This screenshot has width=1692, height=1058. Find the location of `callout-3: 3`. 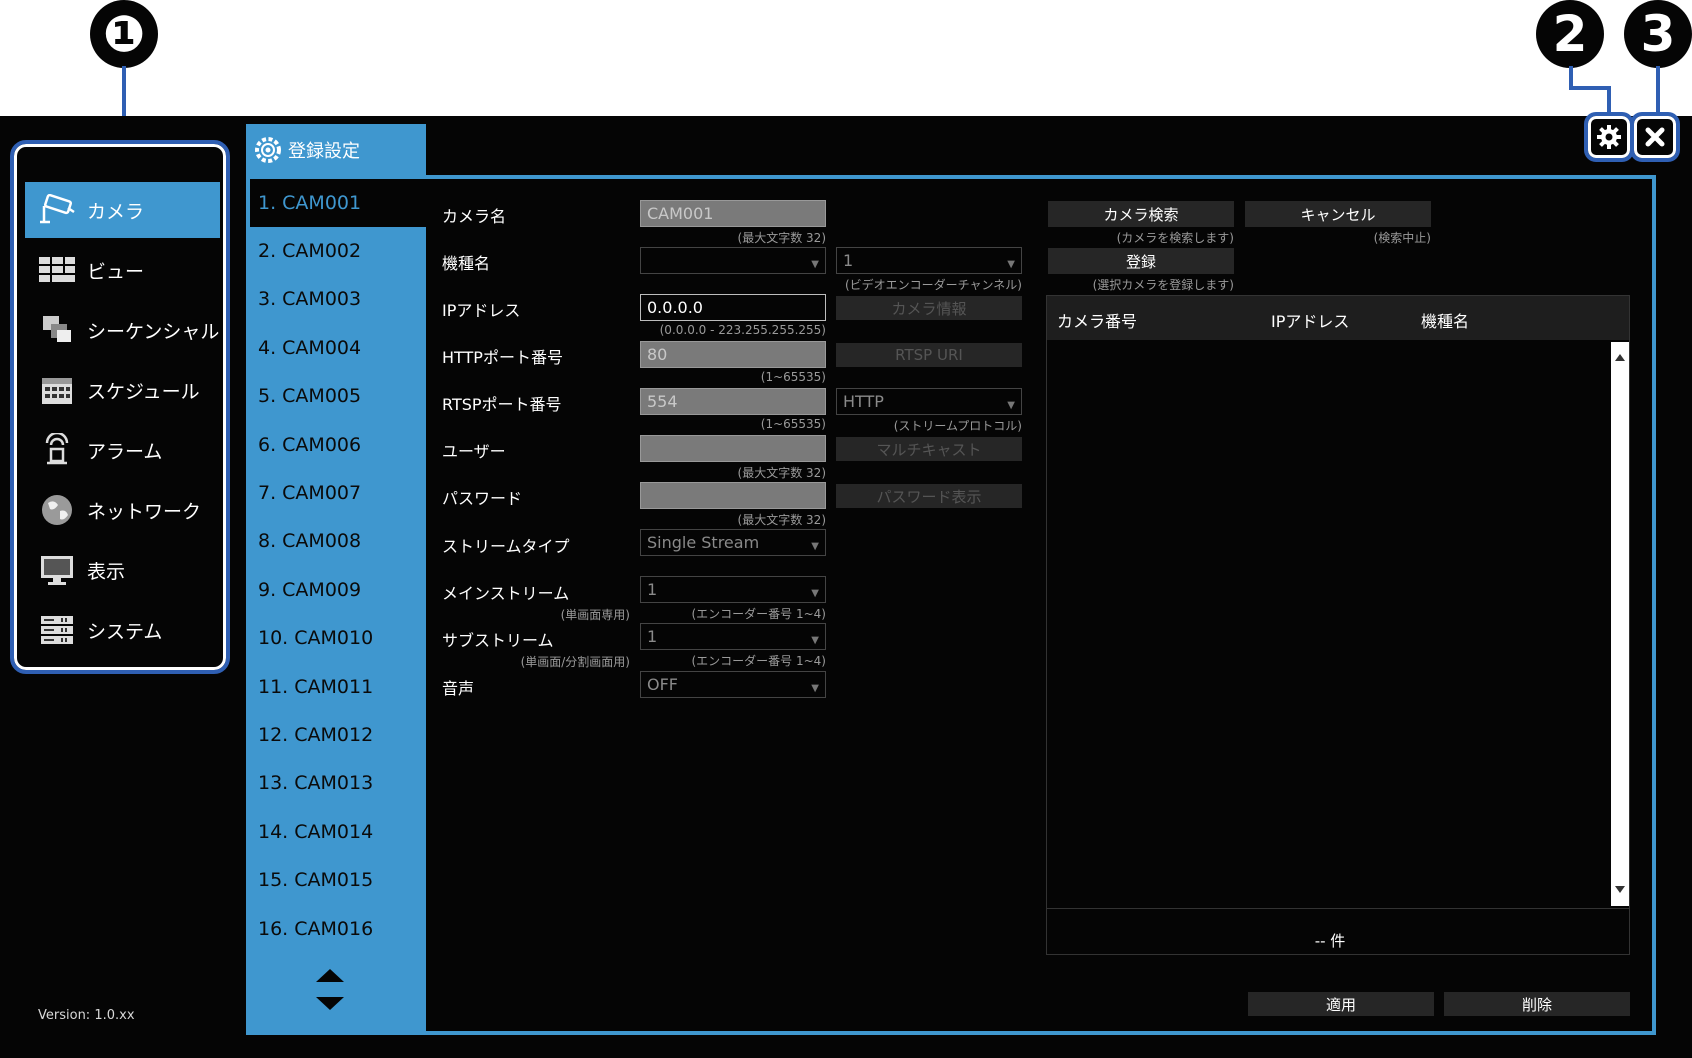

callout-3: 3 is located at coordinates (1658, 34).